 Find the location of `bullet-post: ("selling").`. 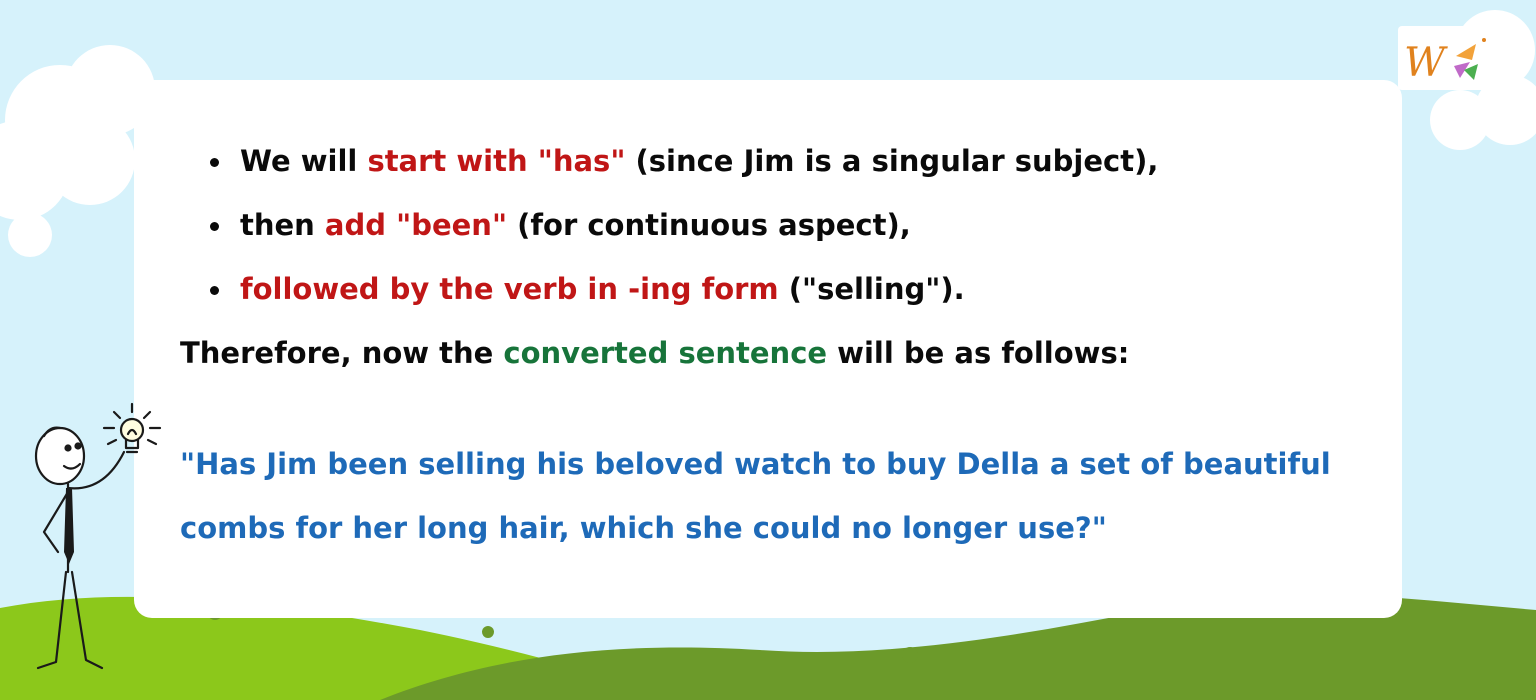

bullet-post: ("selling"). is located at coordinates (871, 289).